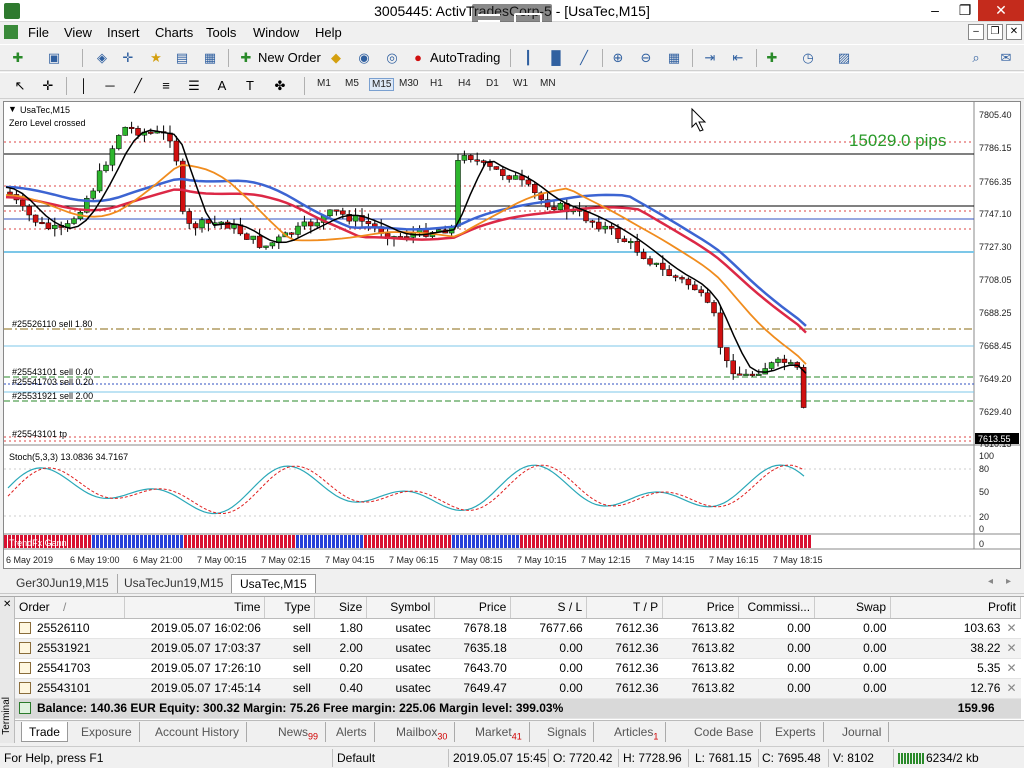 The height and width of the screenshot is (768, 1024). What do you see at coordinates (352, 83) in the screenshot?
I see `timeframe-m5: M5` at bounding box center [352, 83].